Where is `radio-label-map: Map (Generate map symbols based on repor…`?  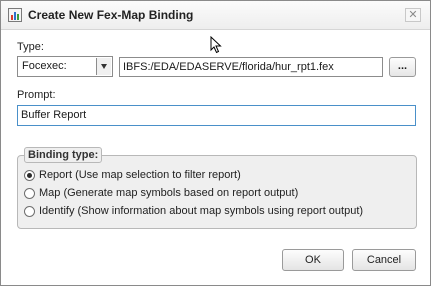 radio-label-map: Map (Generate map symbols based on repor… is located at coordinates (168, 193).